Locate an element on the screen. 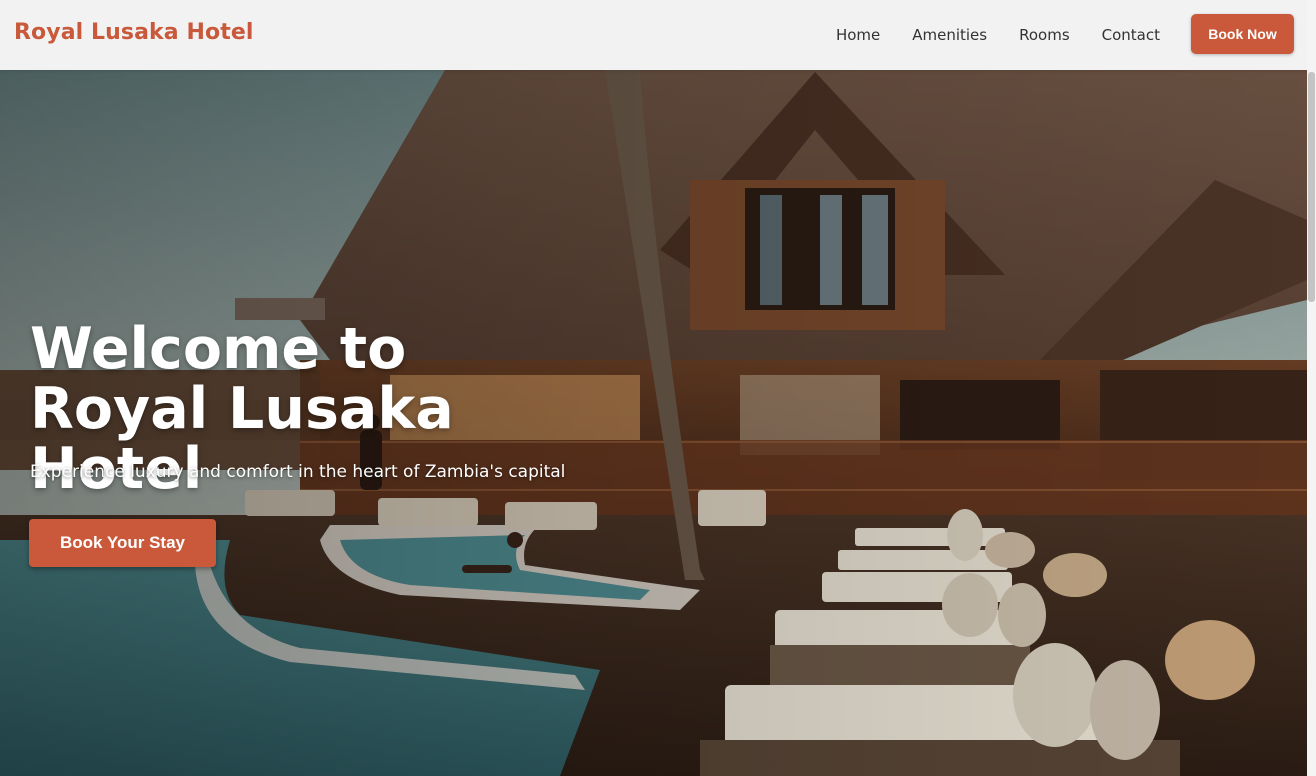 The height and width of the screenshot is (776, 1316). nav-link-home: Home is located at coordinates (858, 35).